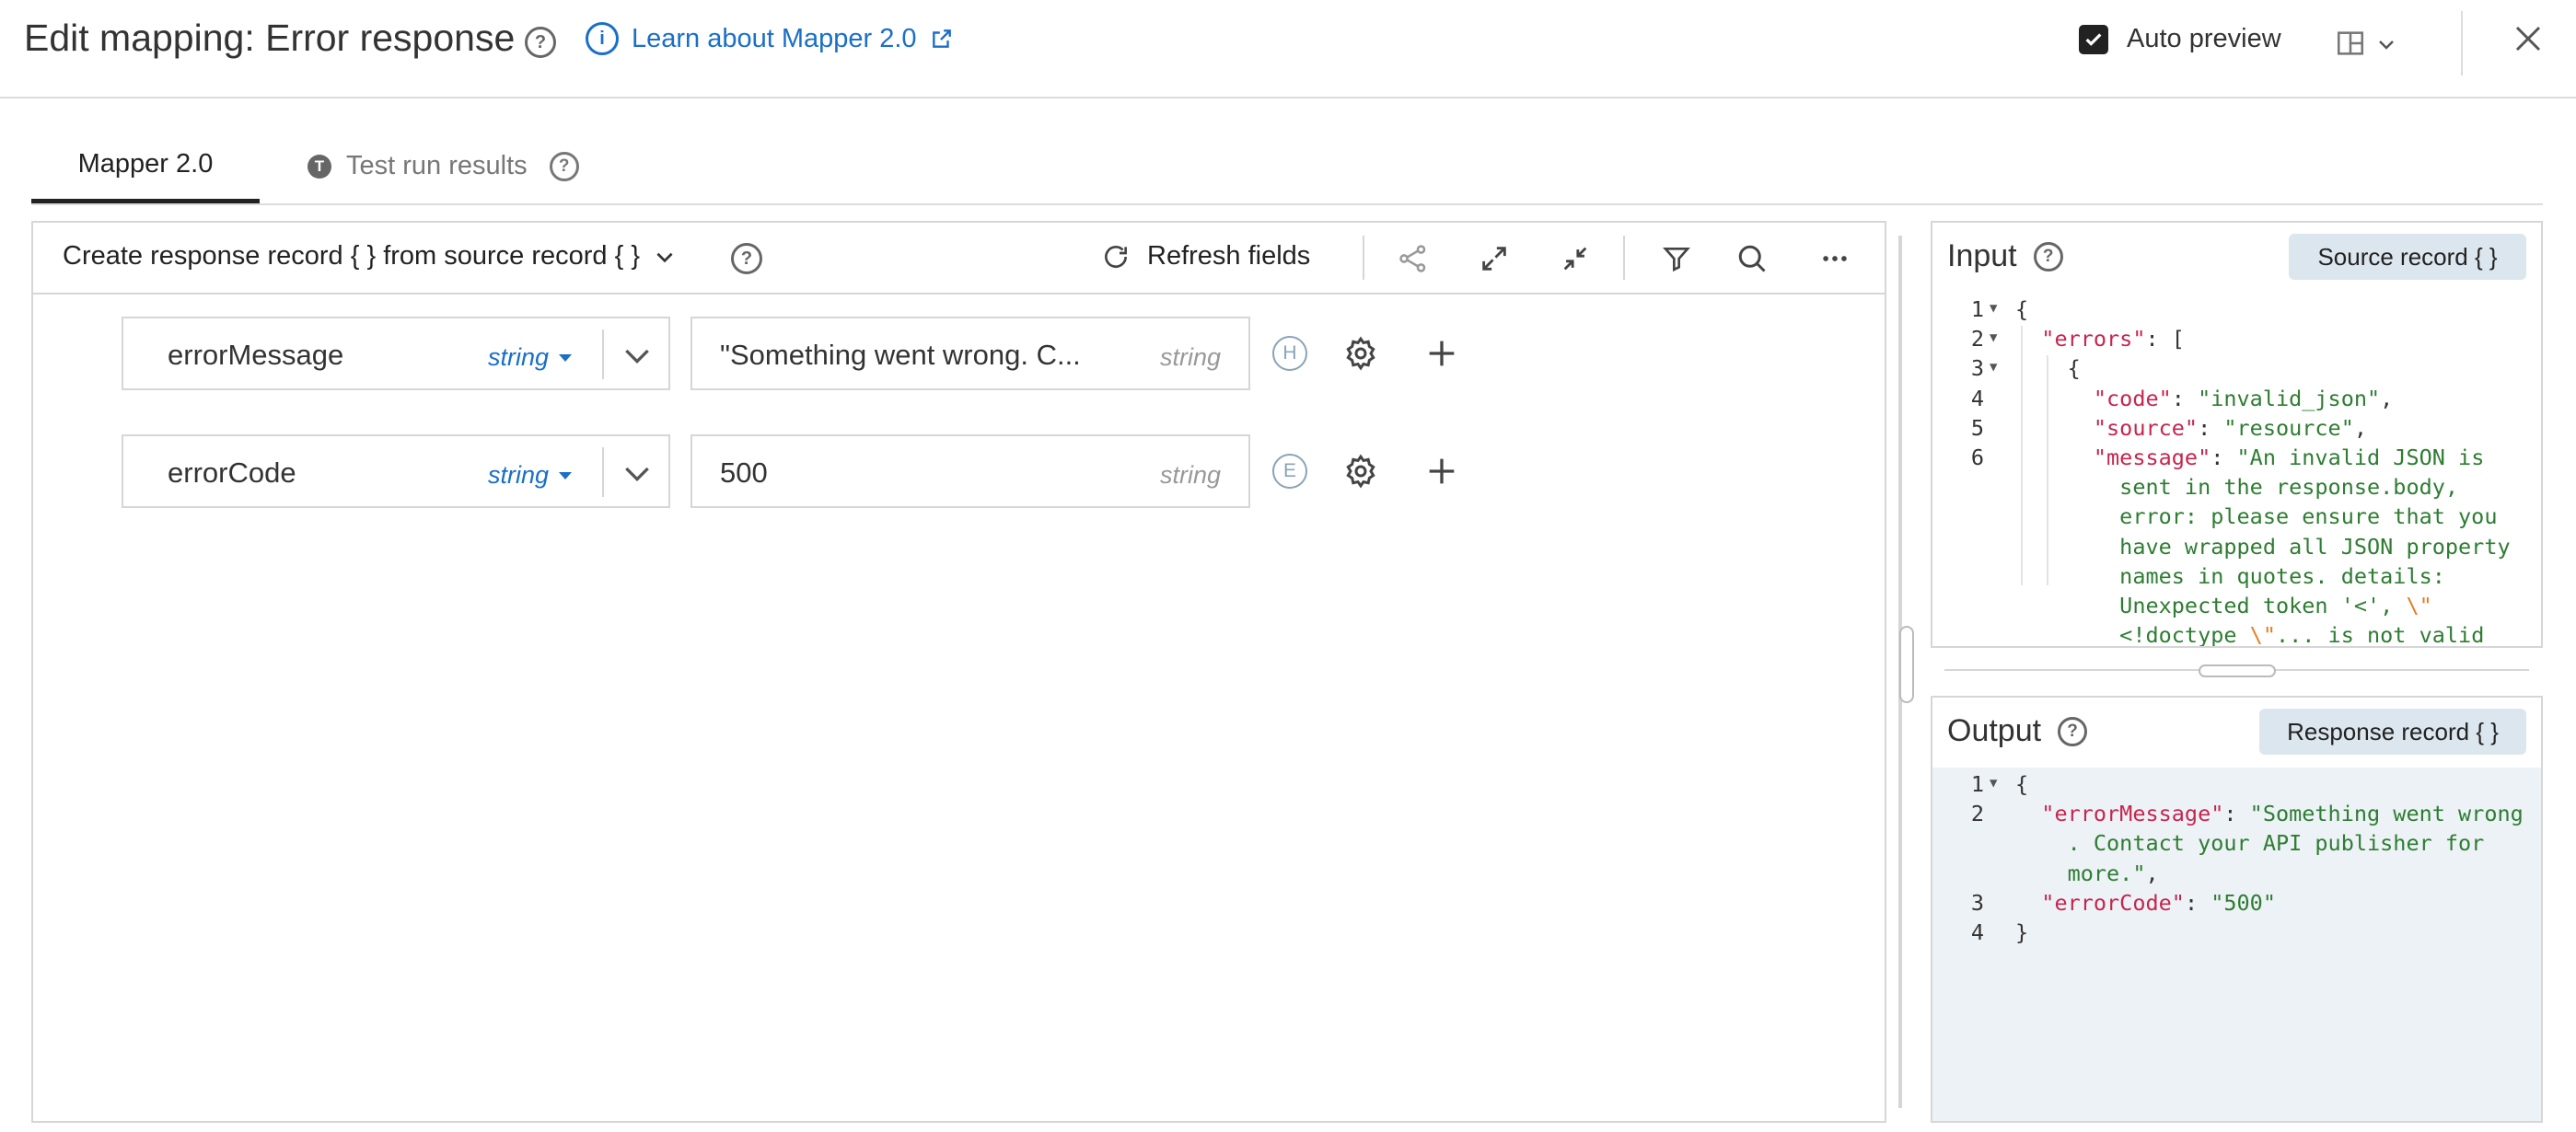 The width and height of the screenshot is (2576, 1132). I want to click on tab-bar: Mapper 2.0 T Test run results ?, so click(1287, 167).